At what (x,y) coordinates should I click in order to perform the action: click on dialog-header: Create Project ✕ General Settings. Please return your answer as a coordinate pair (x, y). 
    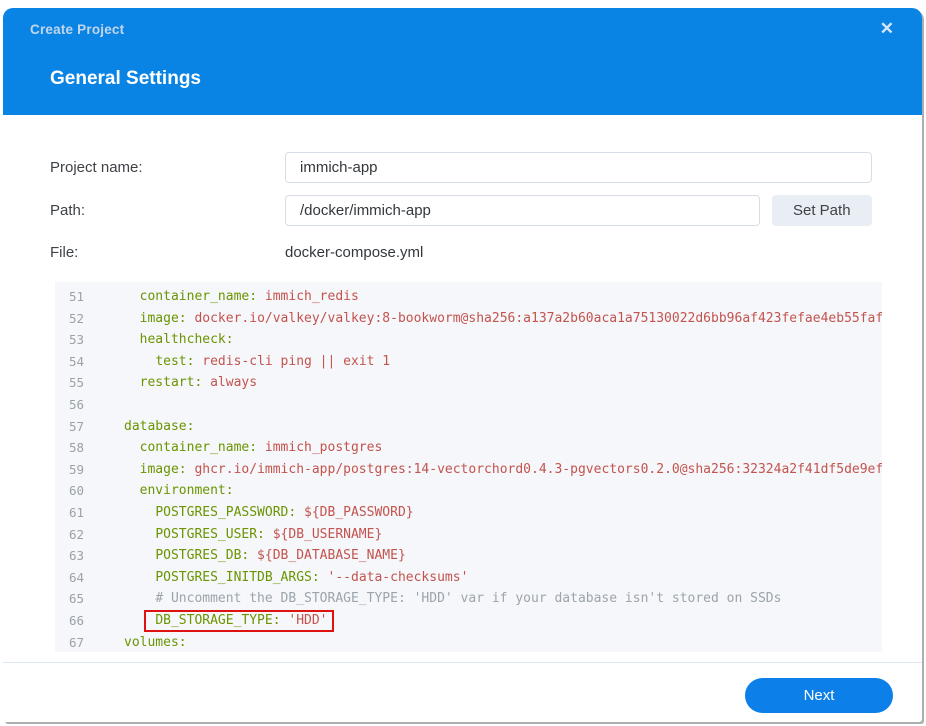
    Looking at the image, I should click on (462, 61).